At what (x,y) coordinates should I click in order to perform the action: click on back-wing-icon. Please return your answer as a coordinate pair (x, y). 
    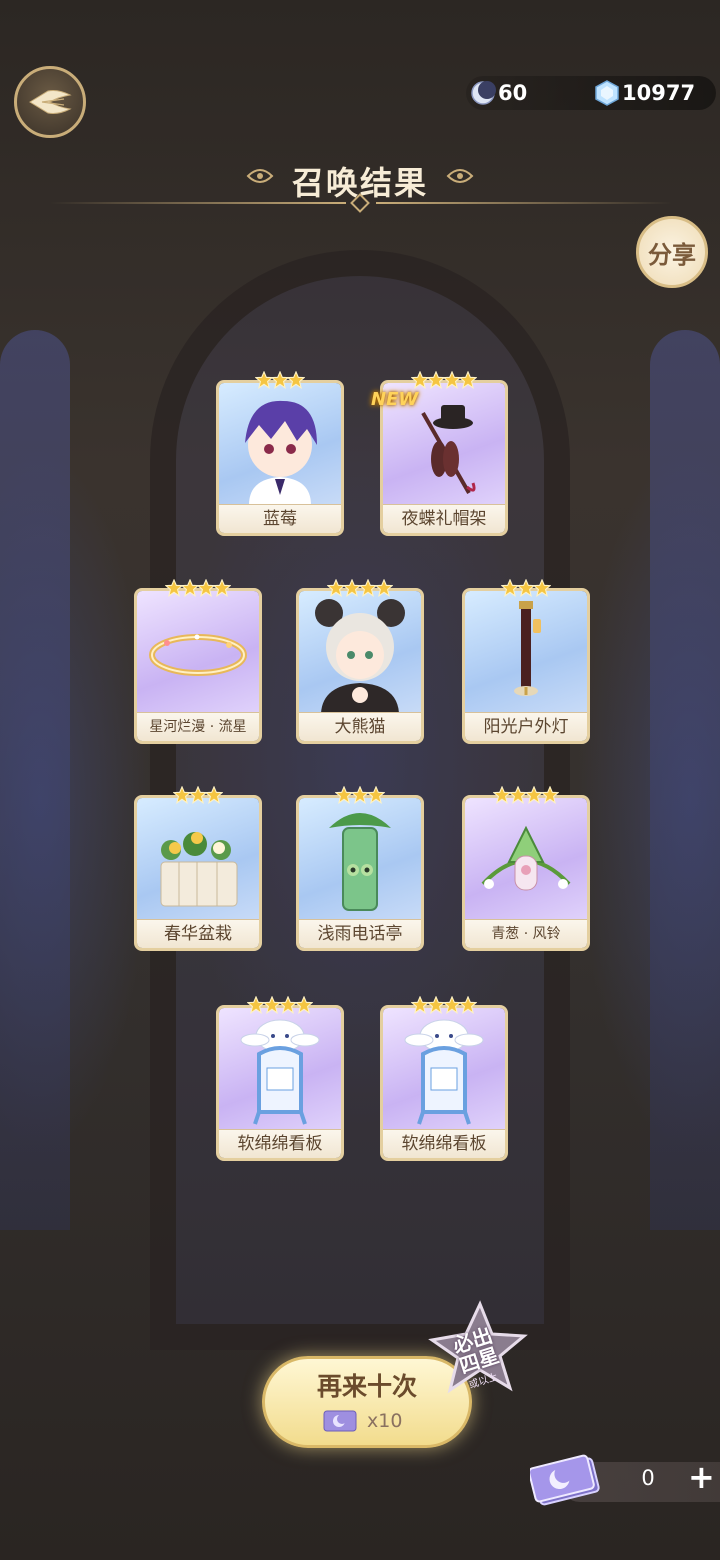
    Looking at the image, I should click on (50, 102).